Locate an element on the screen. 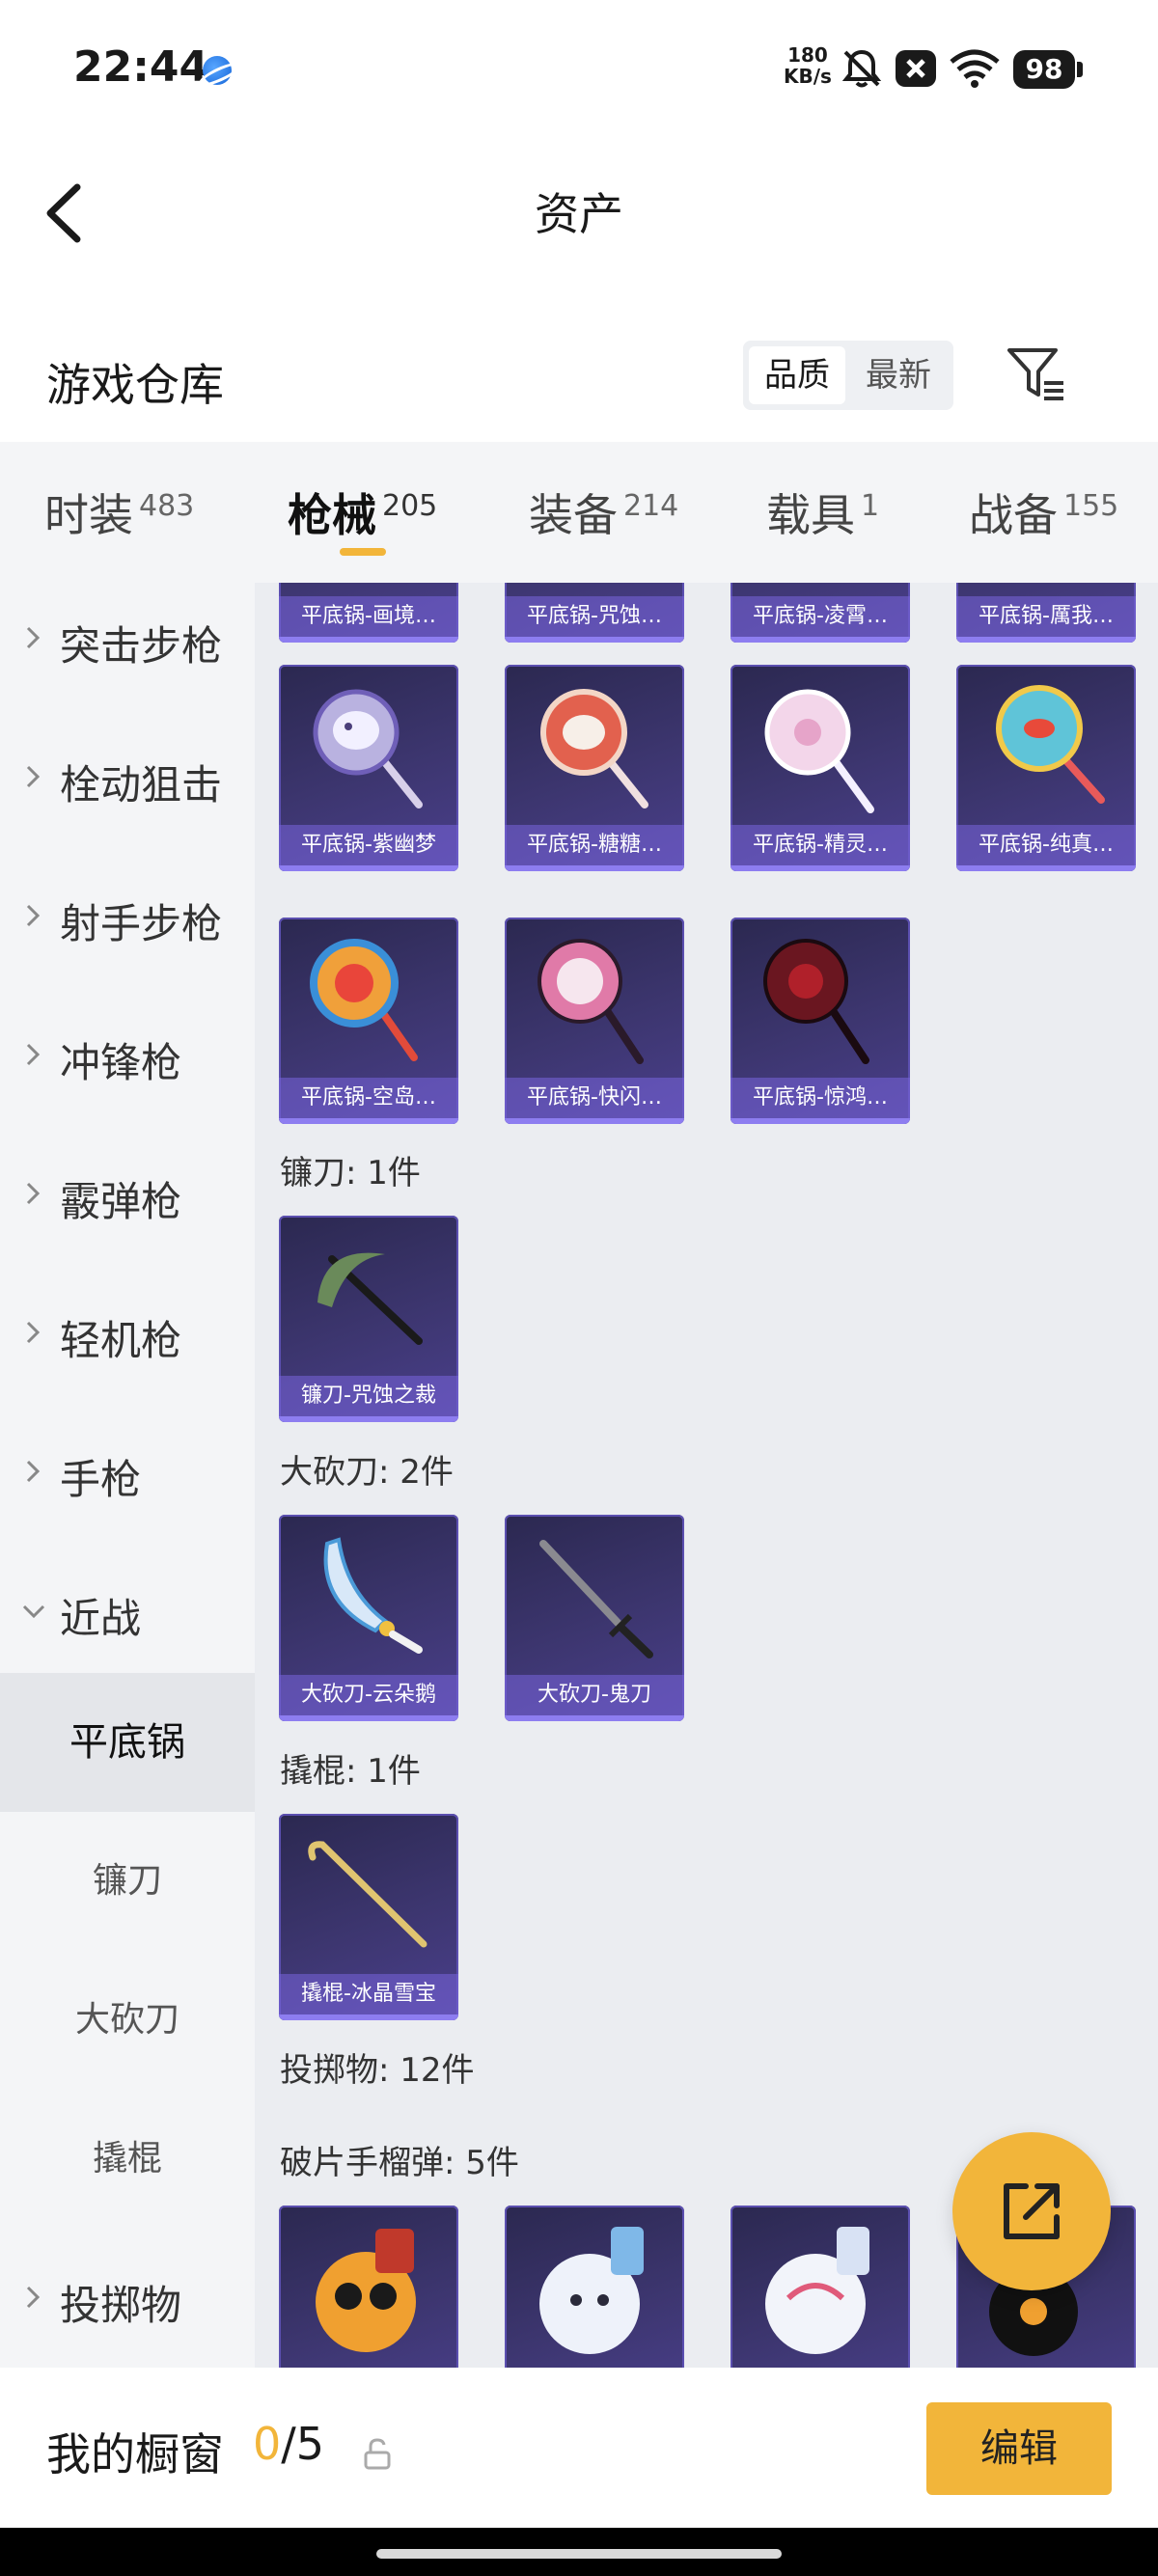 The height and width of the screenshot is (2576, 1158). active-tab-indicator is located at coordinates (363, 552).